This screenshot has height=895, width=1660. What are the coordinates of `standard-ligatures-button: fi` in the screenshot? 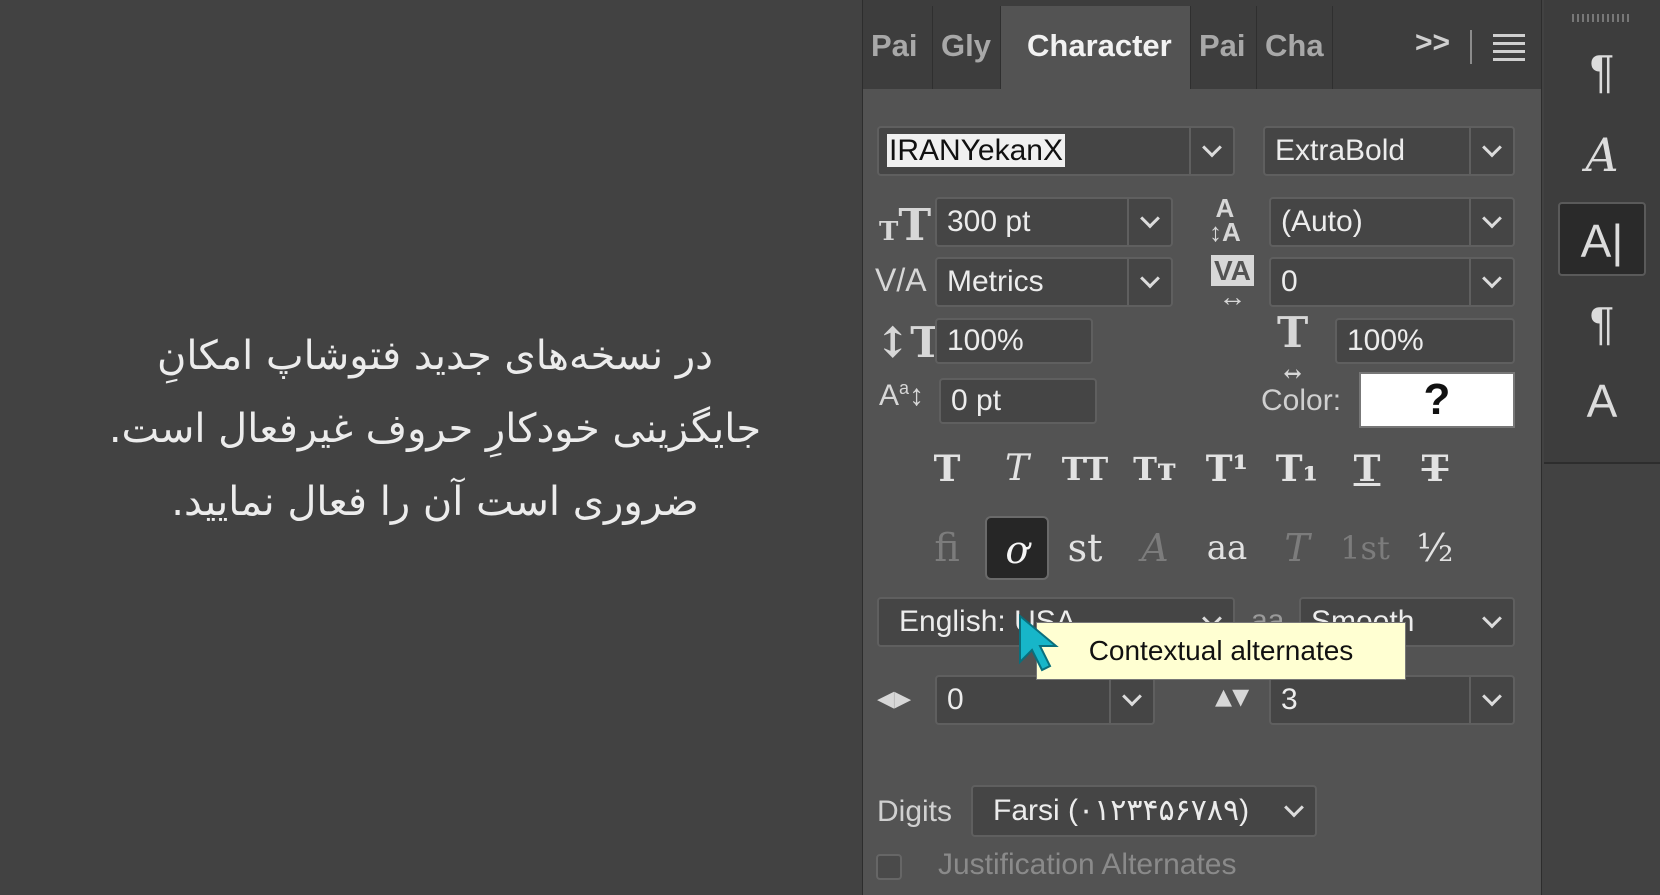 It's located at (947, 548).